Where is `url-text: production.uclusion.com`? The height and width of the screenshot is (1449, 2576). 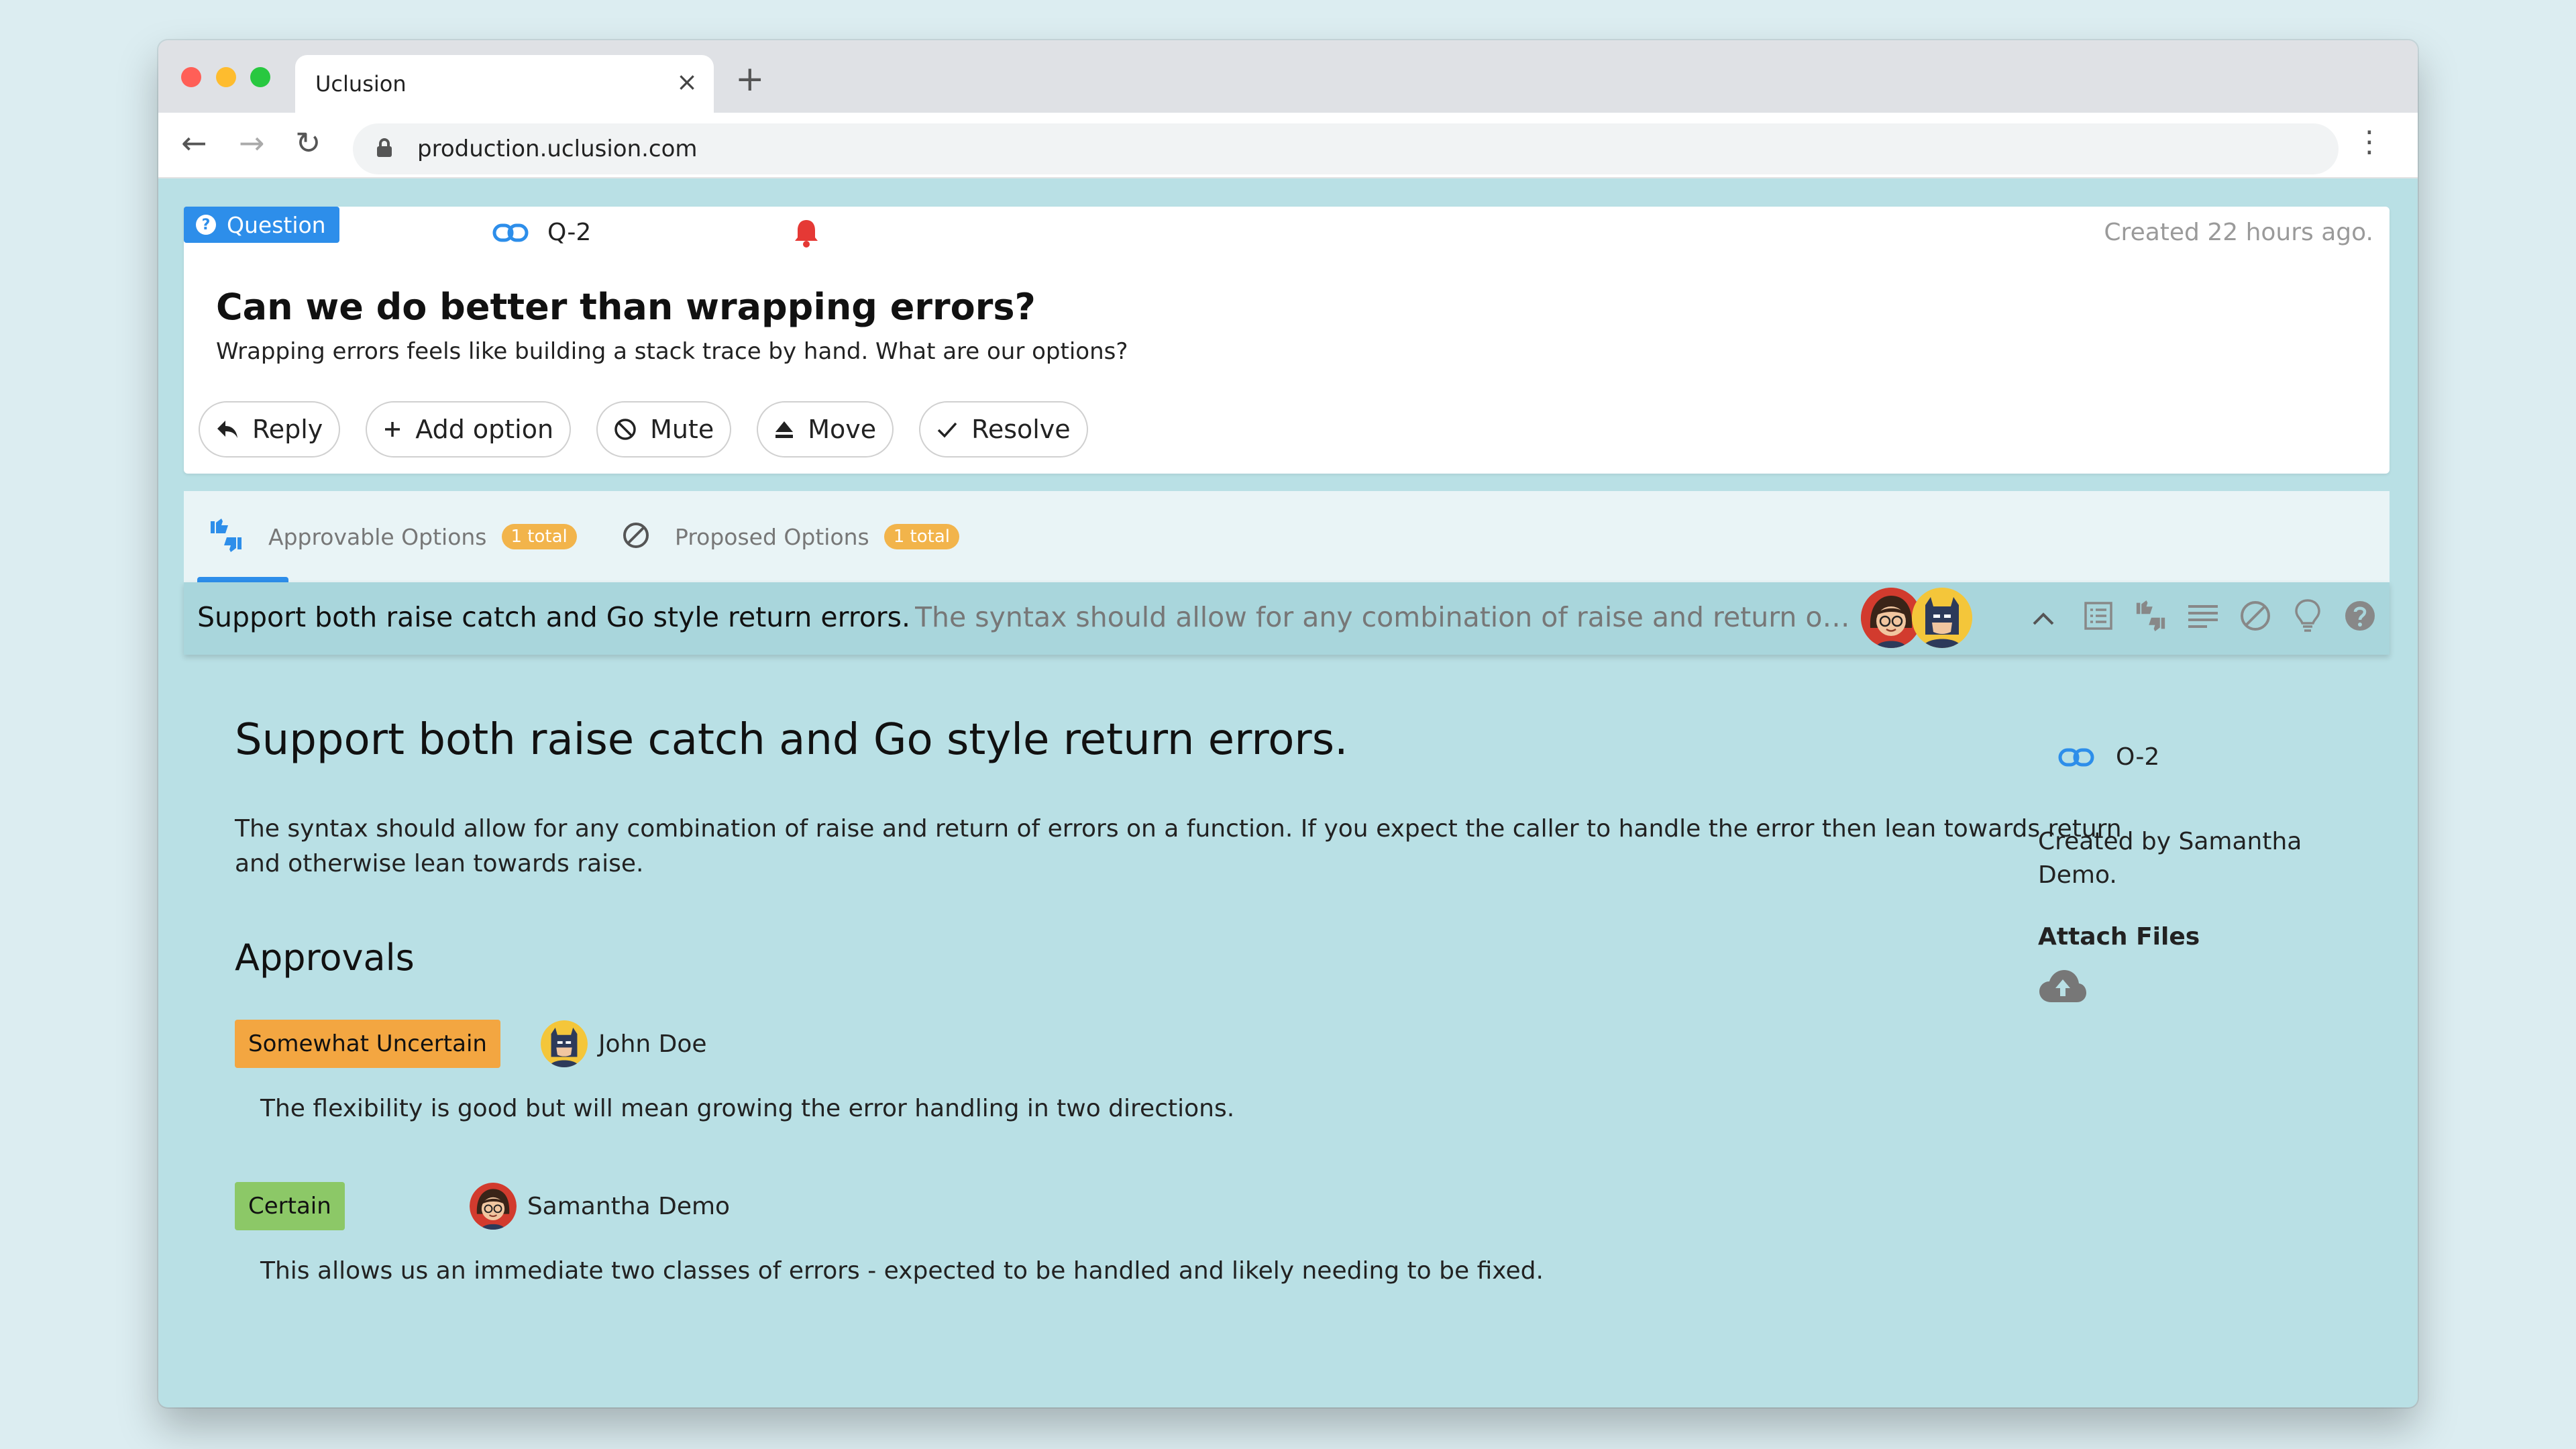
url-text: production.uclusion.com is located at coordinates (557, 149).